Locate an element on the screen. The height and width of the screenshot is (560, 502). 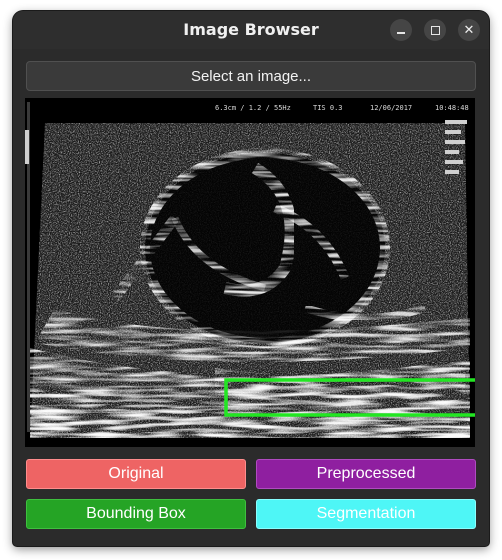
preprocessed-button: Preprocessed is located at coordinates (366, 474).